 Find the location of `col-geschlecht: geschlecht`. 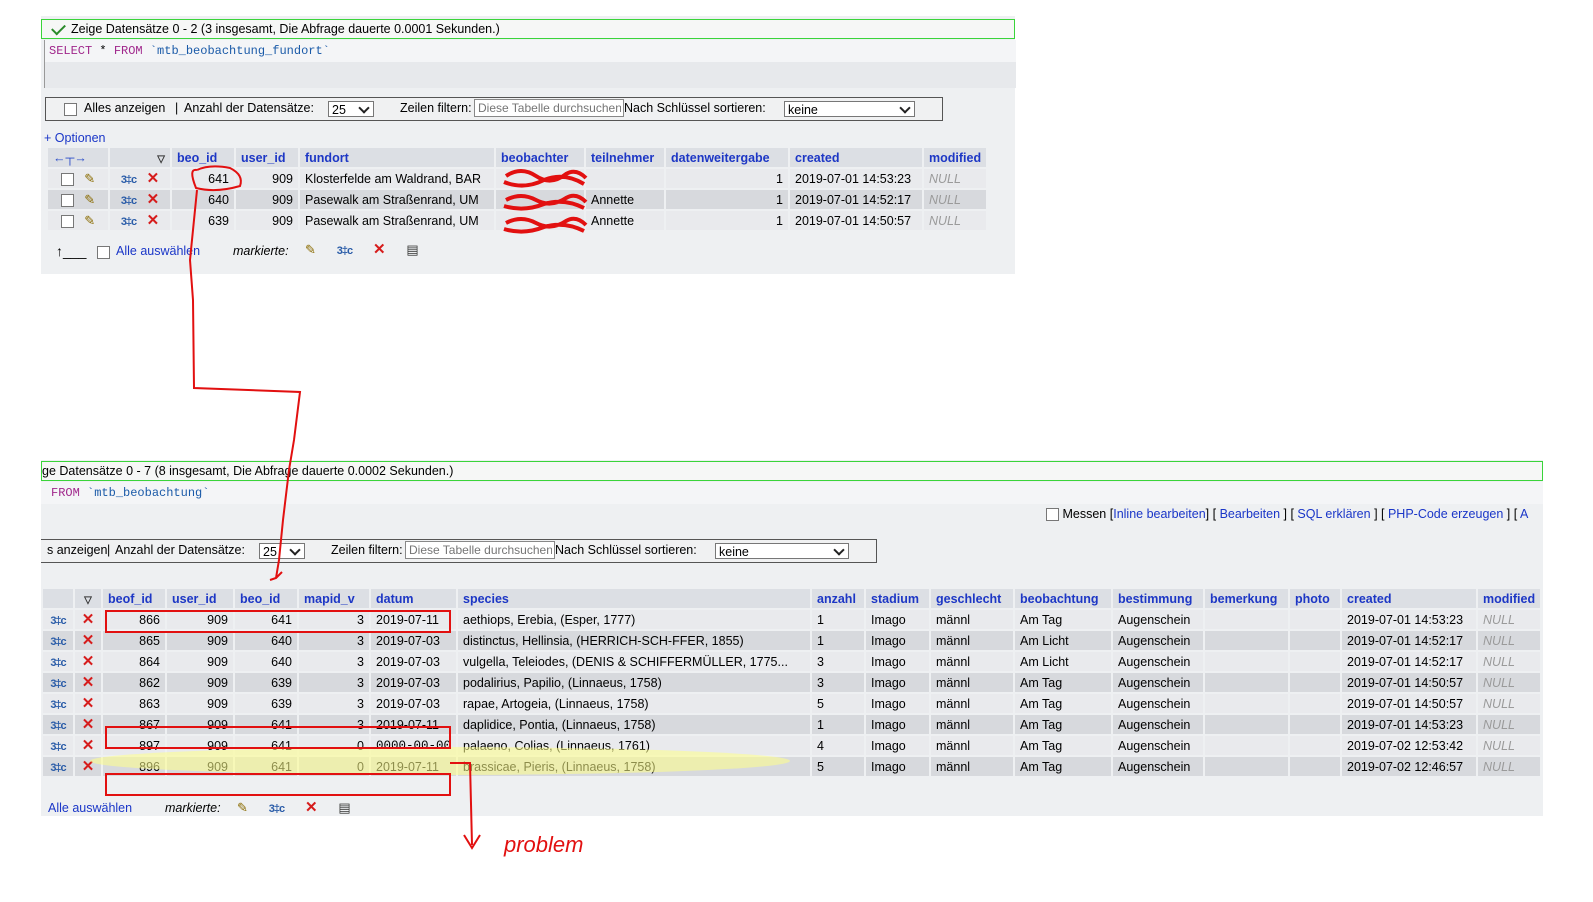

col-geschlecht: geschlecht is located at coordinates (972, 598).